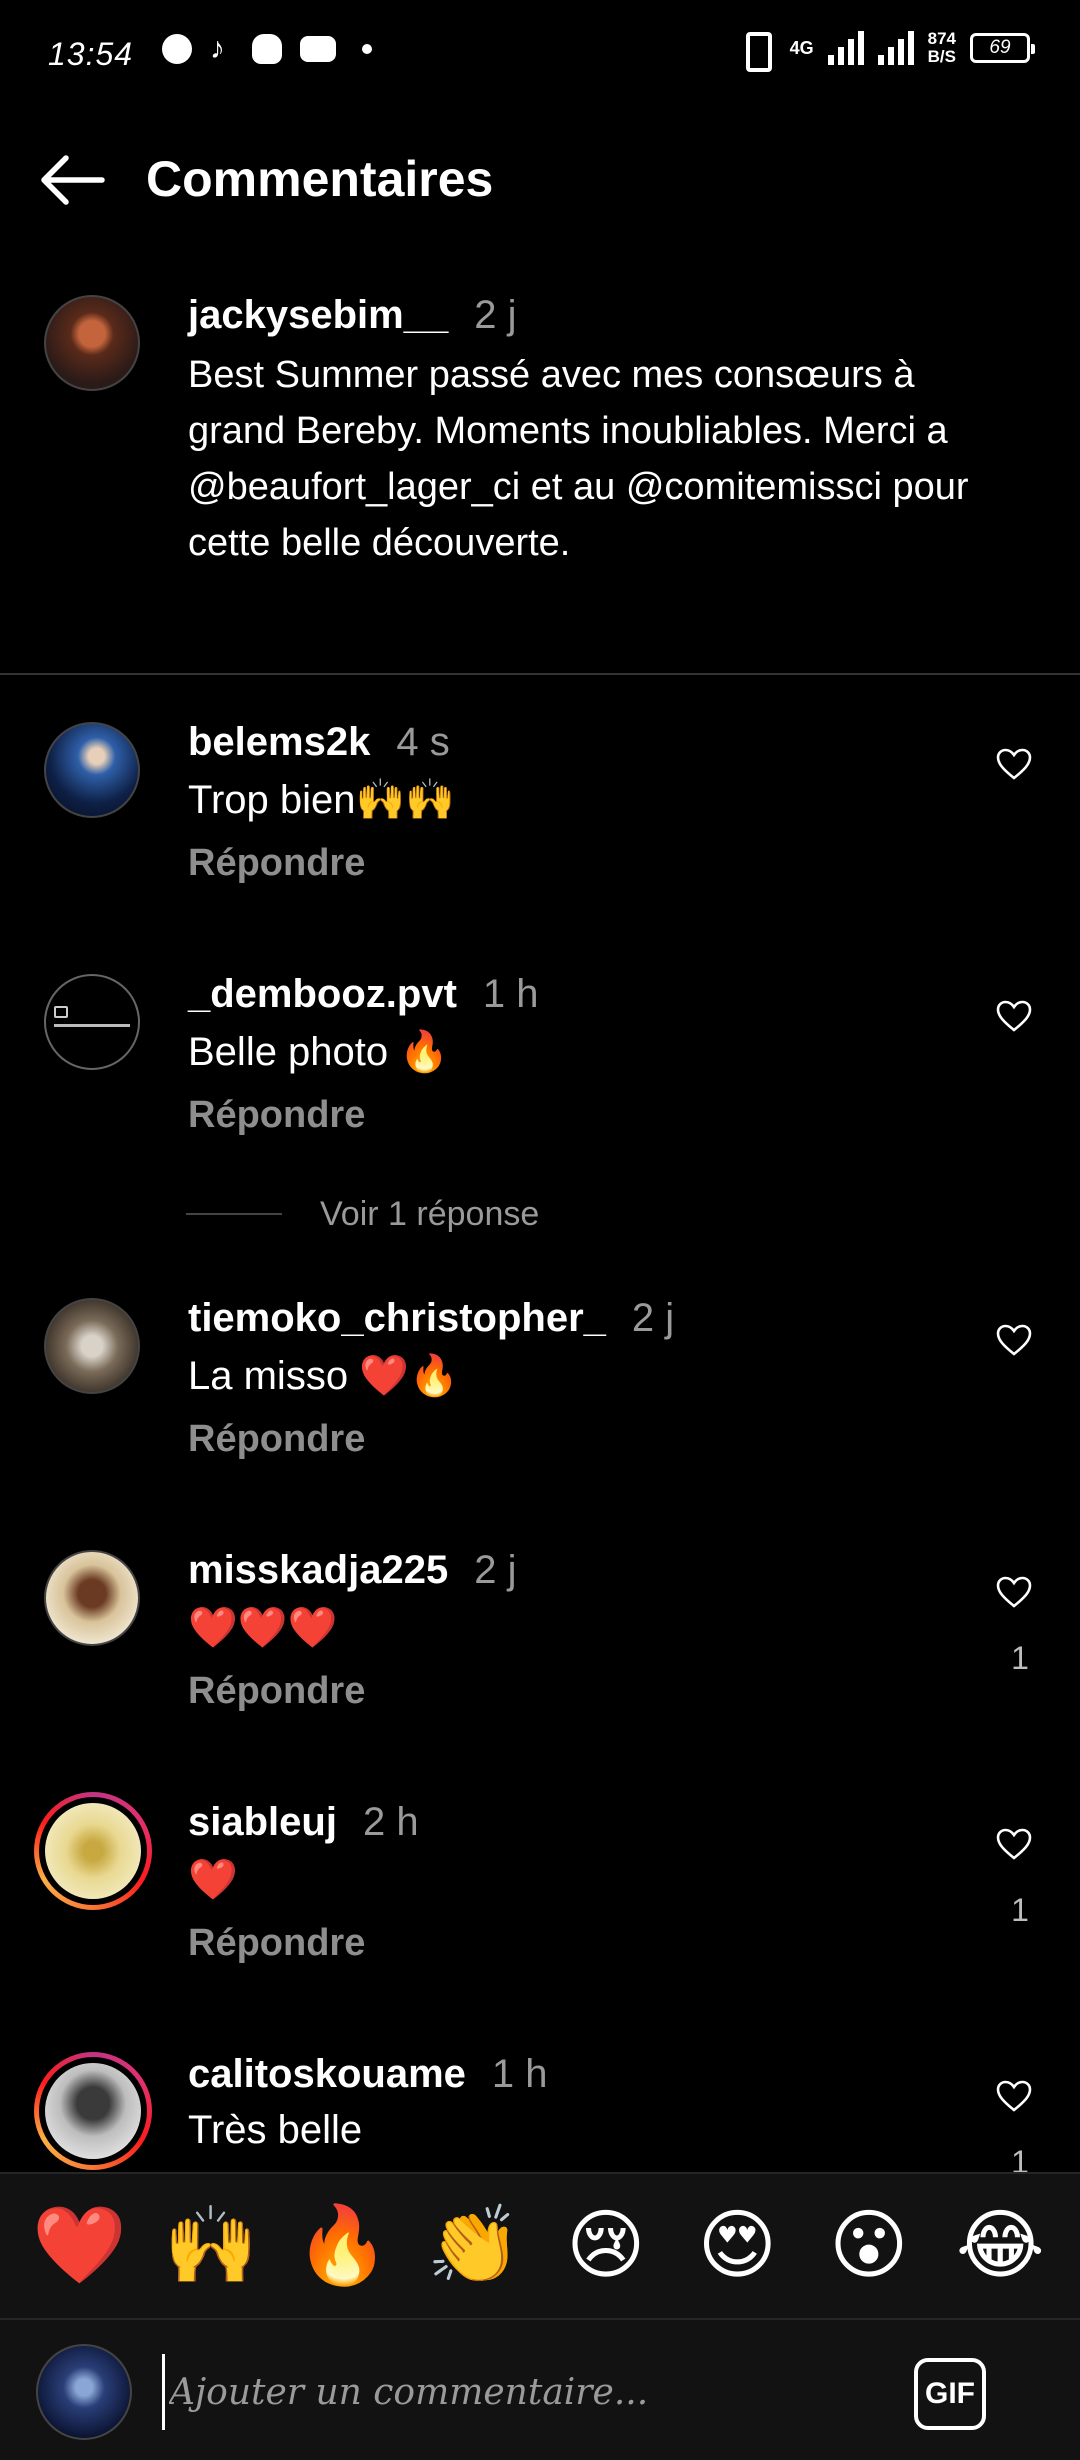  What do you see at coordinates (606, 2246) in the screenshot?
I see `emoji-crying: 😢` at bounding box center [606, 2246].